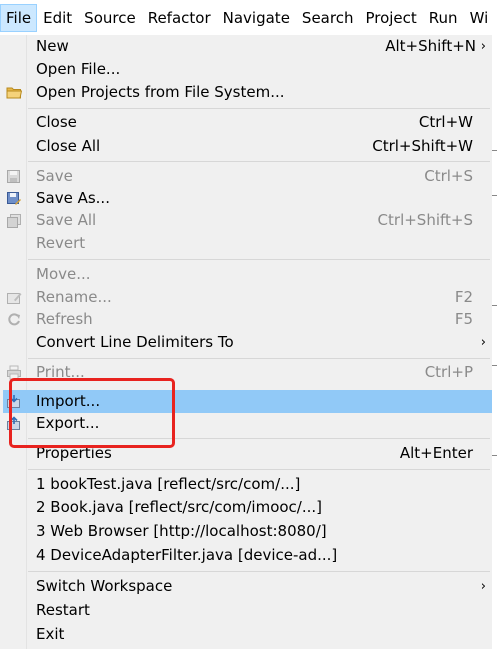 The height and width of the screenshot is (649, 497). What do you see at coordinates (246, 610) in the screenshot?
I see `menu-item-restart: Restart` at bounding box center [246, 610].